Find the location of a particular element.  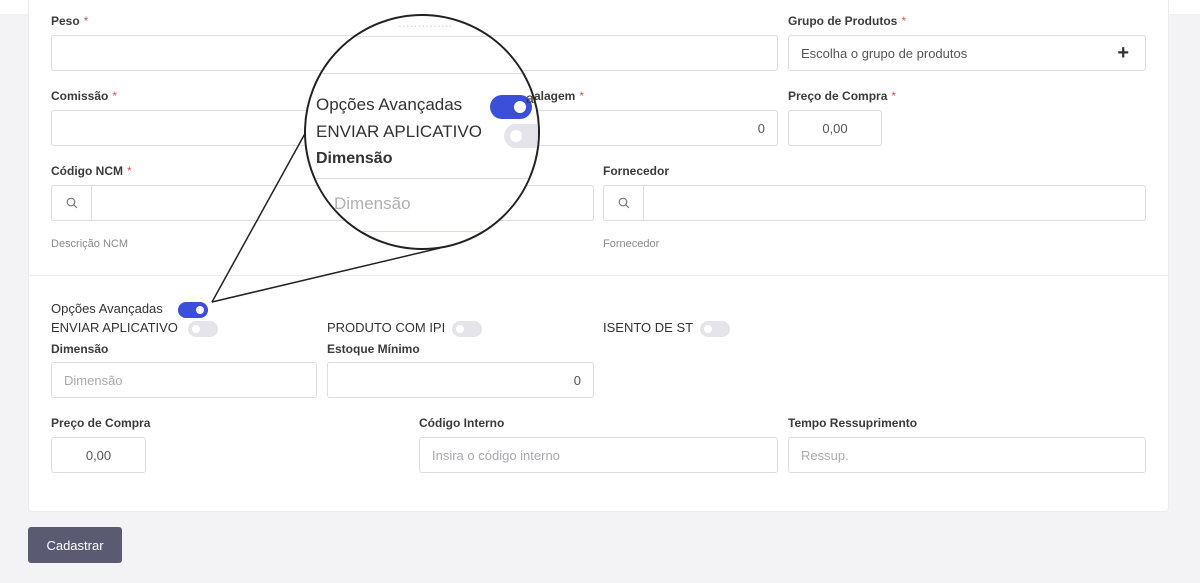

embalagem-input: 0 is located at coordinates (656, 128).